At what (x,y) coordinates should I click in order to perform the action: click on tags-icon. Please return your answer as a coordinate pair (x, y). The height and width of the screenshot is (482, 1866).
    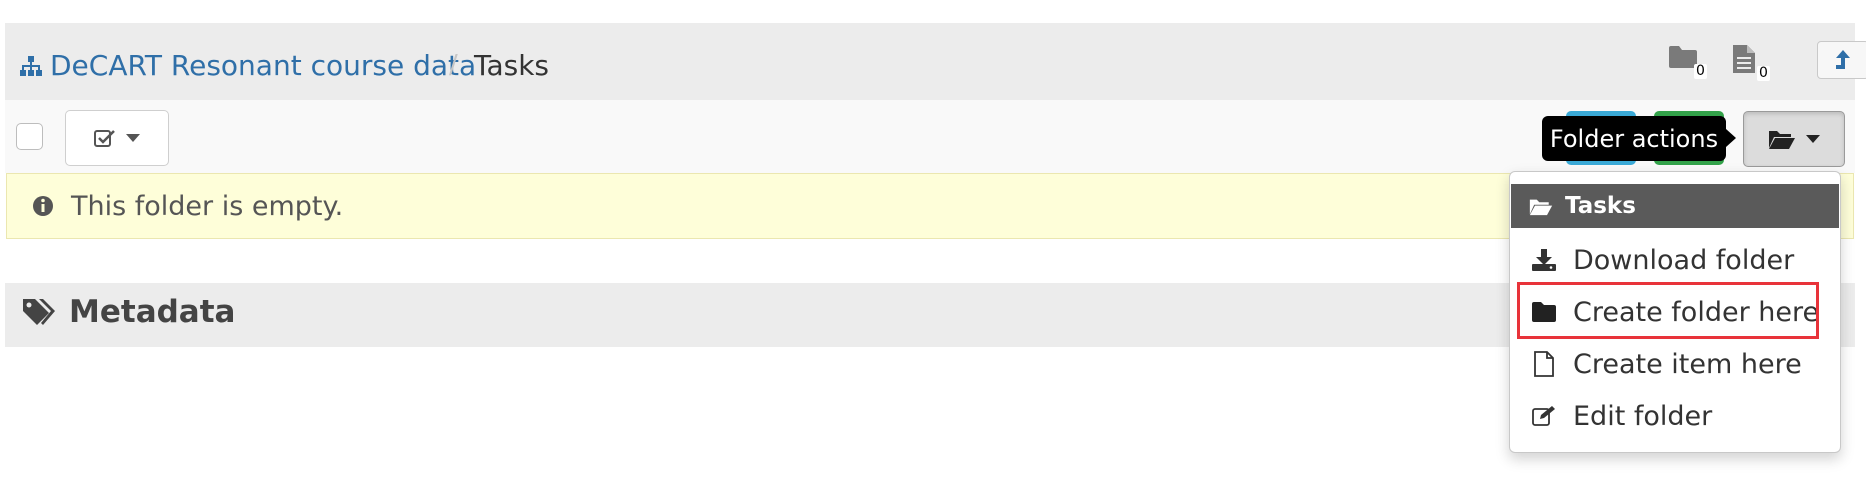
    Looking at the image, I should click on (39, 313).